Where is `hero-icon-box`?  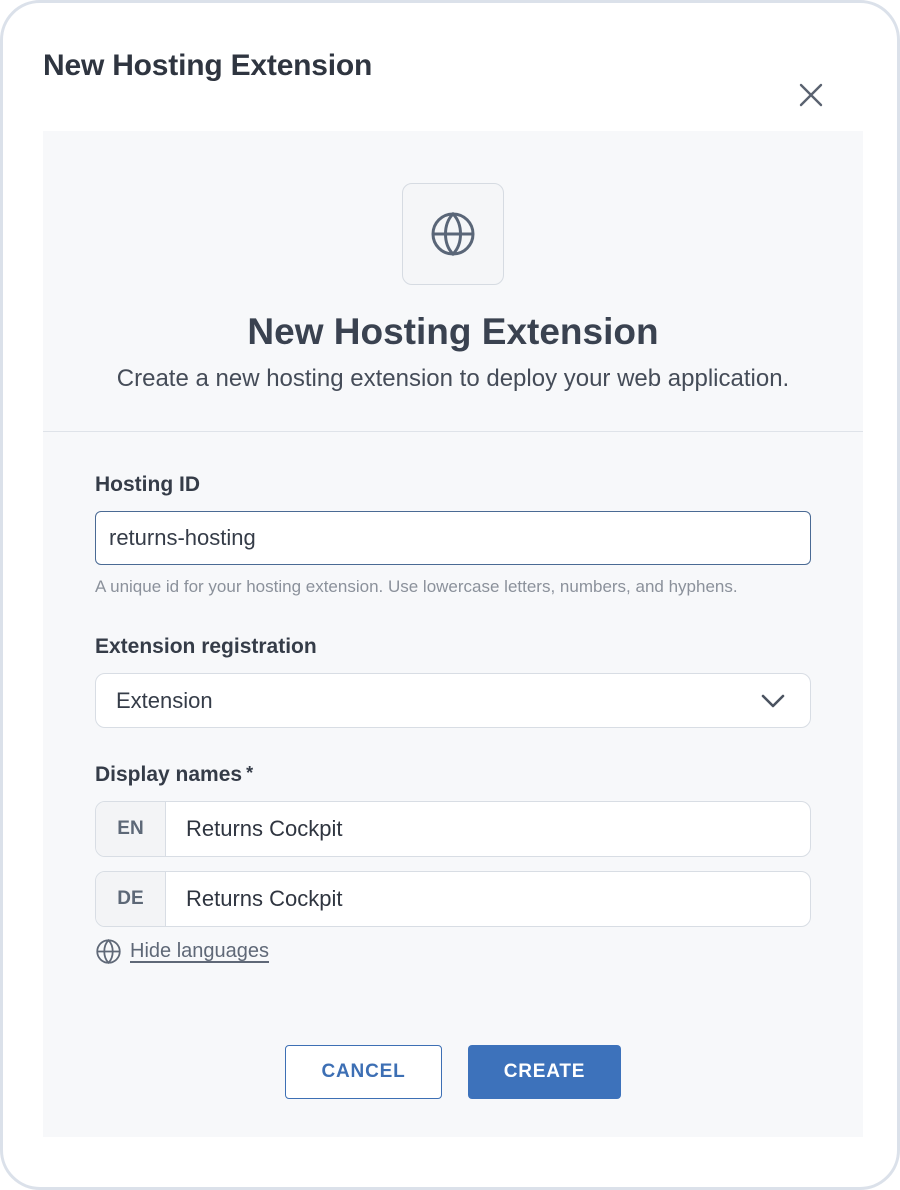
hero-icon-box is located at coordinates (453, 234).